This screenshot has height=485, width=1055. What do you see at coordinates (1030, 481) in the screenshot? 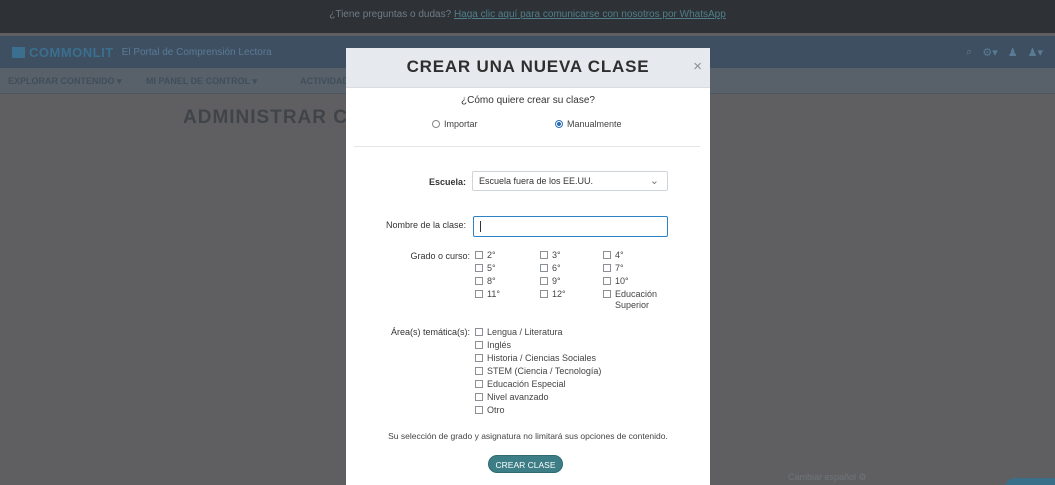
I see `chat-button` at bounding box center [1030, 481].